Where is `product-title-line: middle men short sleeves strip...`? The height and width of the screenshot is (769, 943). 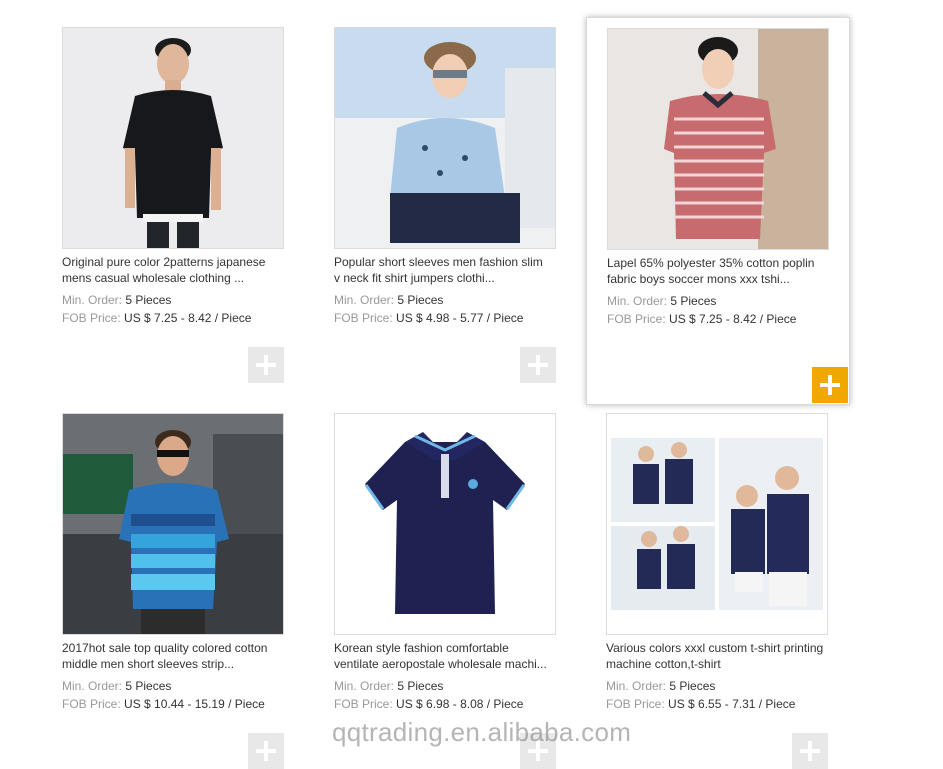 product-title-line: middle men short sleeves strip... is located at coordinates (173, 664).